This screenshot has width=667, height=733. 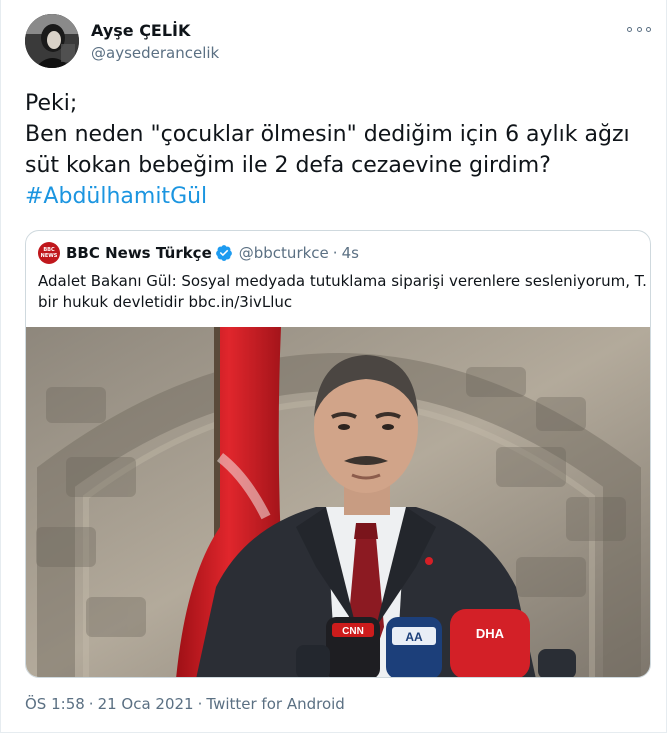 I want to click on quoted-tweet-line: bir hukuk devletidir bbc.in/3ivLluc, so click(x=165, y=302).